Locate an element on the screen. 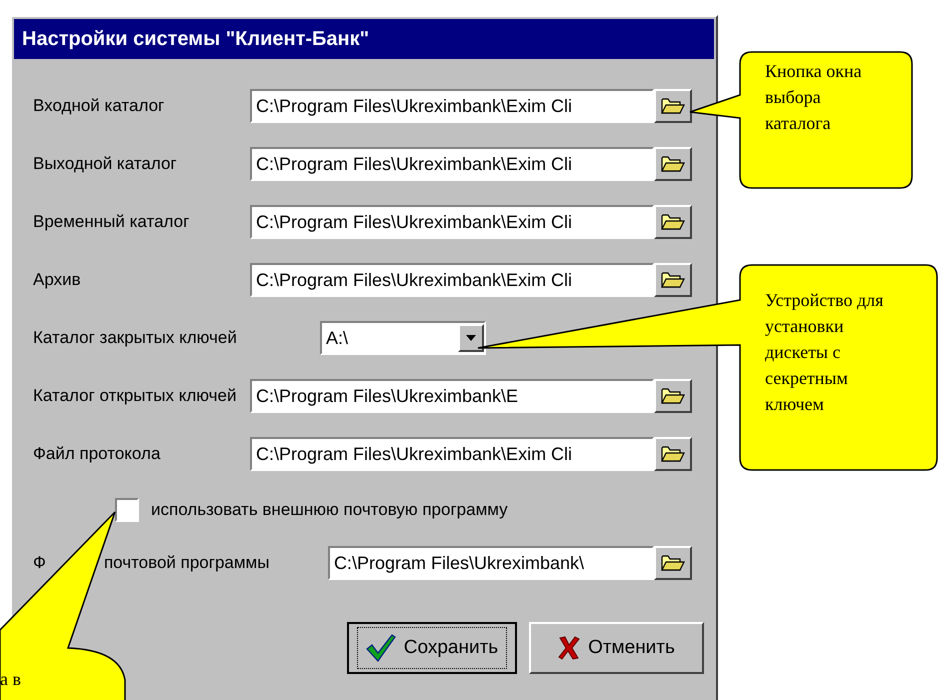  path-field: C:\Program Files\Ukreximbank\ is located at coordinates (491, 563).